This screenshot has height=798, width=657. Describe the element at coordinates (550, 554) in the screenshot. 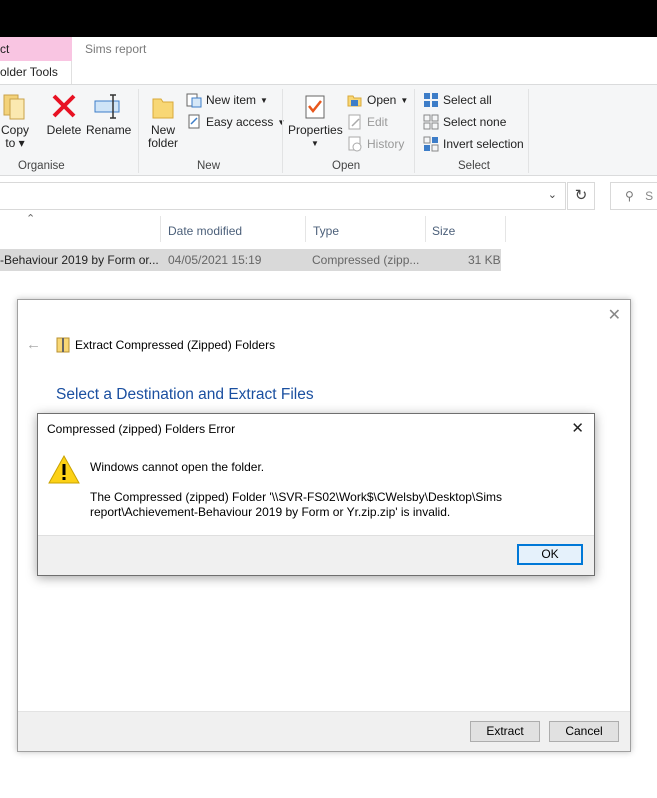

I see `ok-button: OK` at that location.